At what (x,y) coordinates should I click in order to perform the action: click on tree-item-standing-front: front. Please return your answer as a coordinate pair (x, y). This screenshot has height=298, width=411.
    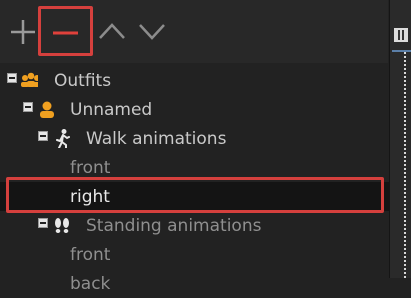
    Looking at the image, I should click on (194, 254).